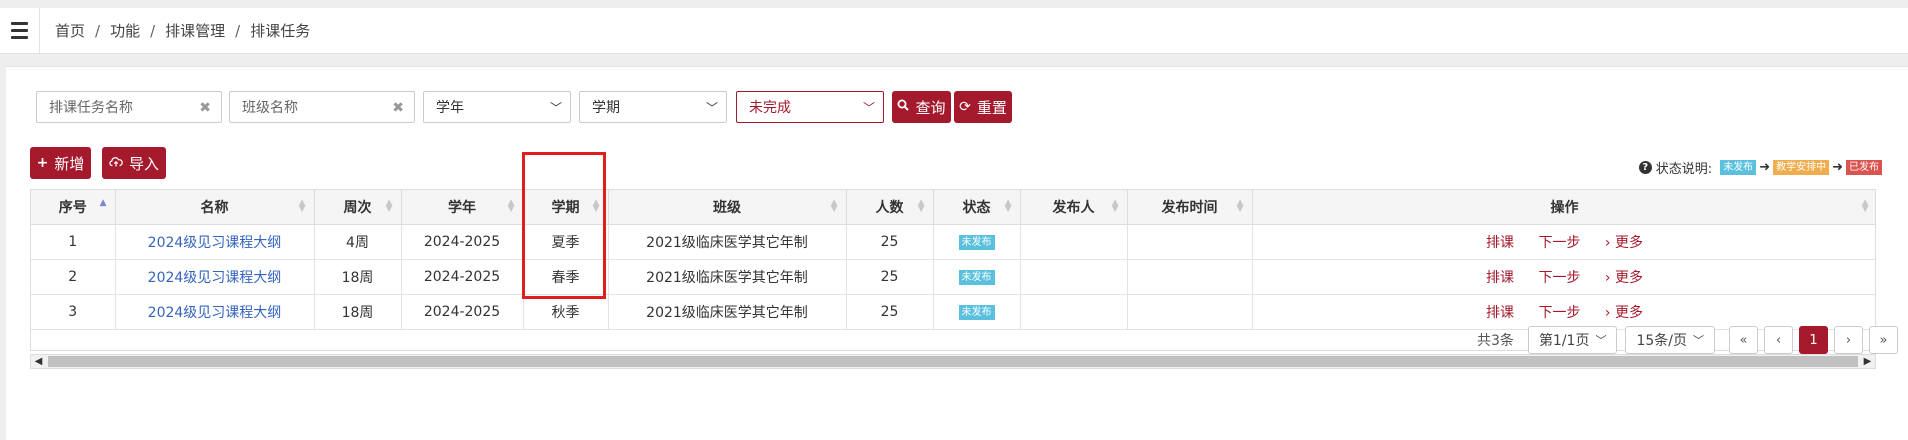 Image resolution: width=1908 pixels, height=440 pixels. What do you see at coordinates (462, 207) in the screenshot?
I see `column-header-year: 学年 ▲ ▼` at bounding box center [462, 207].